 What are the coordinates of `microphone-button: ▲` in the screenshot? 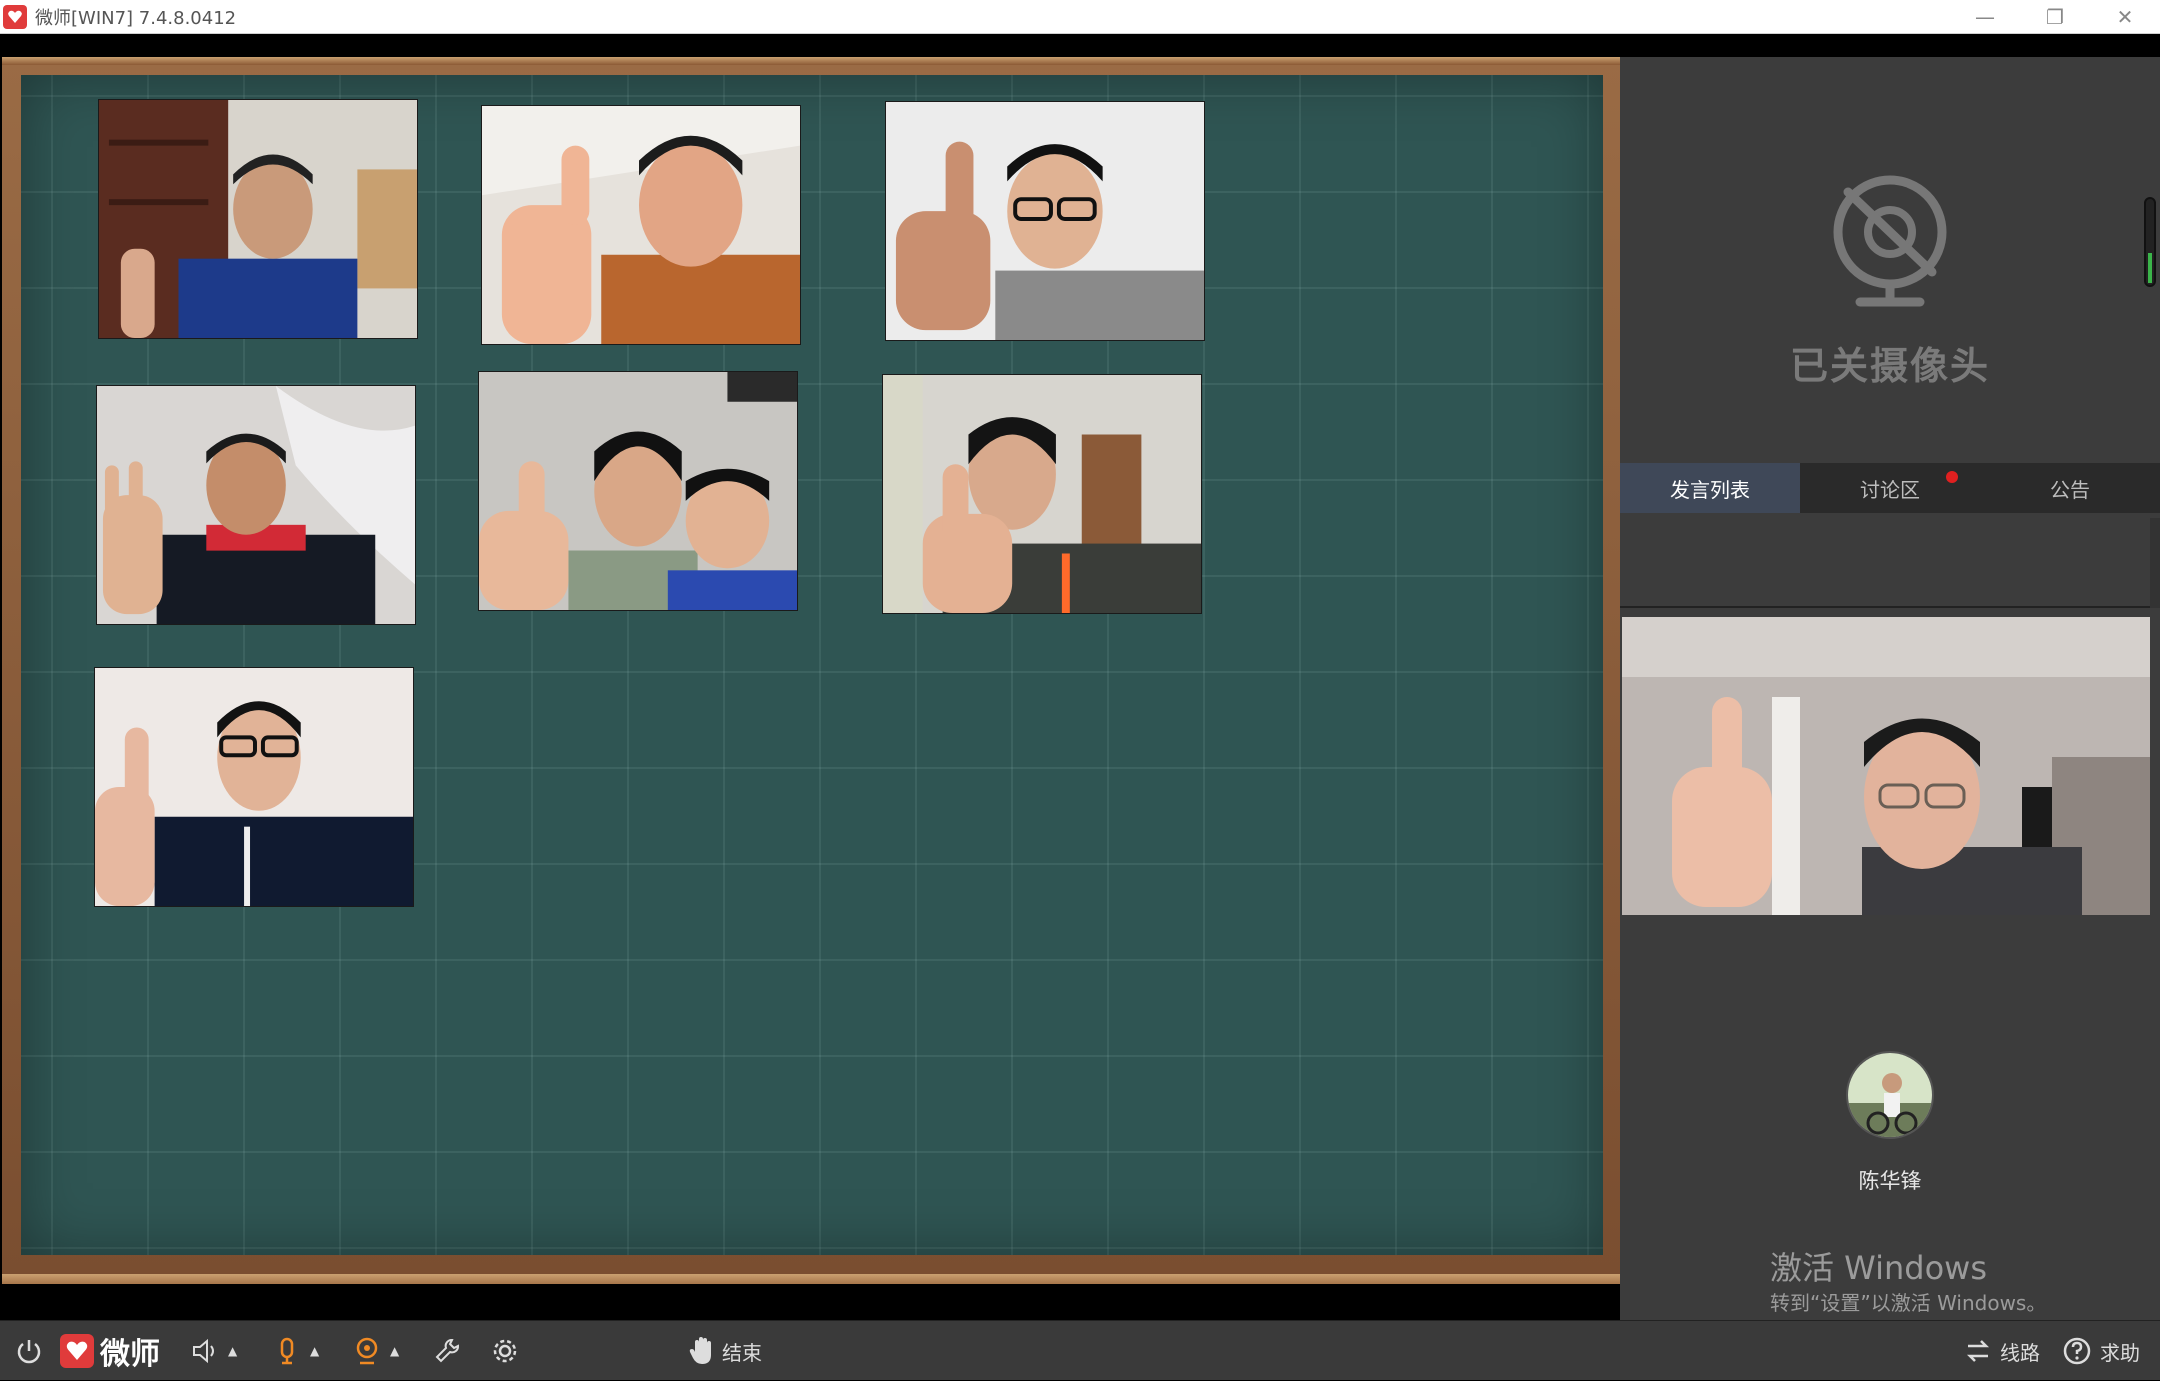 It's located at (295, 1351).